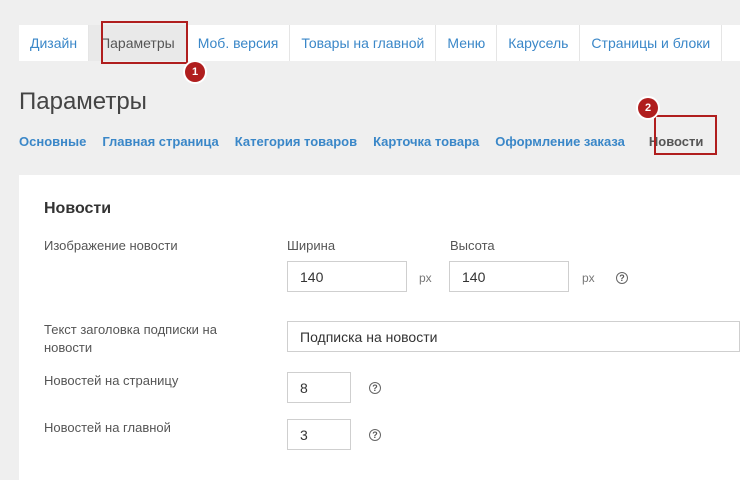 The image size is (740, 480). Describe the element at coordinates (509, 276) in the screenshot. I see `height-input` at that location.